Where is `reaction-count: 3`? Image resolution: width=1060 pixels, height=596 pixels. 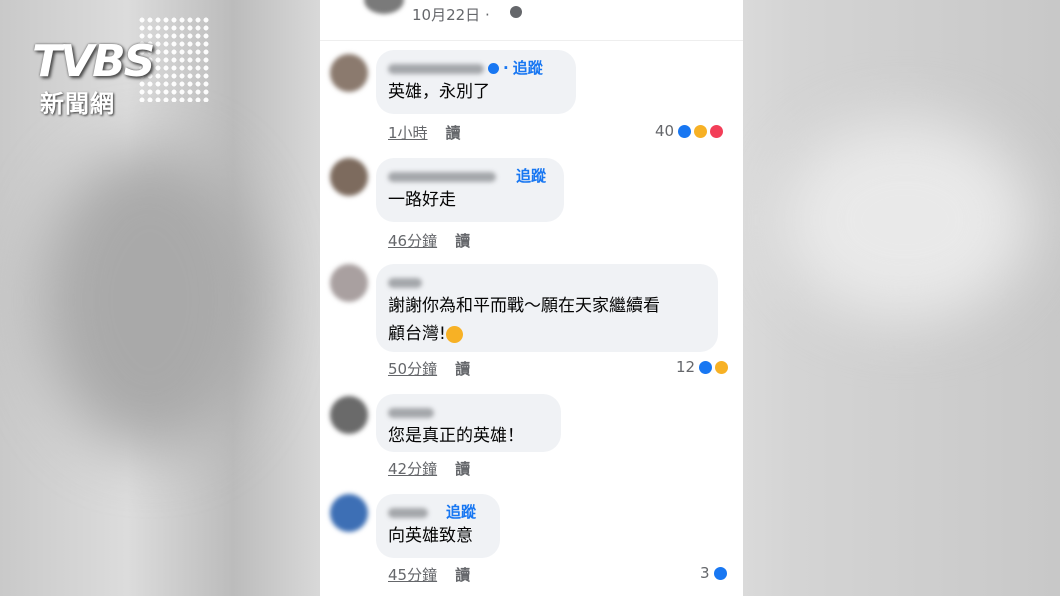
reaction-count: 3 is located at coordinates (705, 573).